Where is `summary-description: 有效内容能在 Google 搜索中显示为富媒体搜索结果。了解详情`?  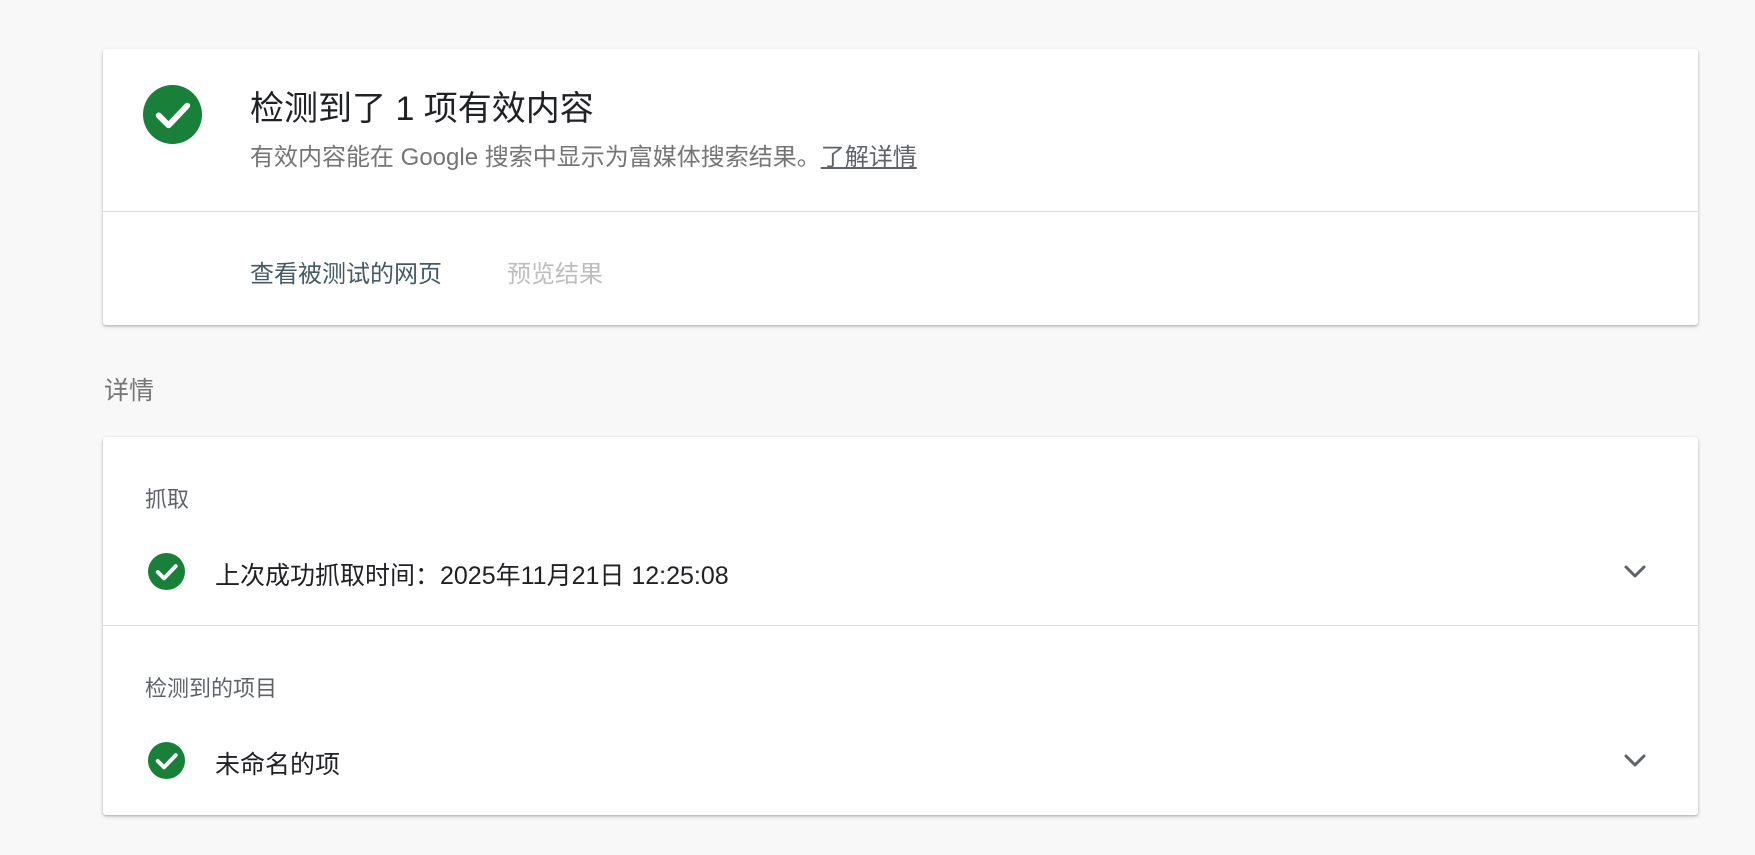 summary-description: 有效内容能在 Google 搜索中显示为富媒体搜索结果。了解详情 is located at coordinates (583, 154).